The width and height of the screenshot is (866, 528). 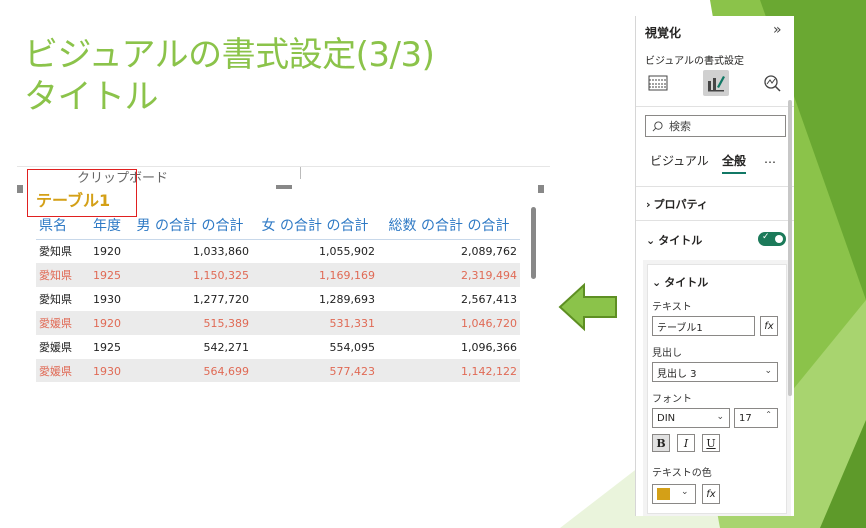 I want to click on bold-button: B, so click(x=661, y=443).